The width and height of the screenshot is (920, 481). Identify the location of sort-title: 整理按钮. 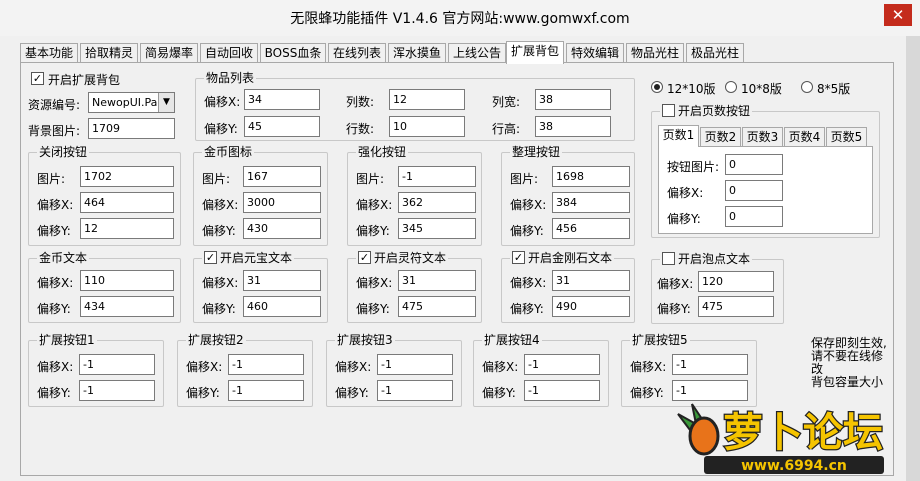
(536, 152).